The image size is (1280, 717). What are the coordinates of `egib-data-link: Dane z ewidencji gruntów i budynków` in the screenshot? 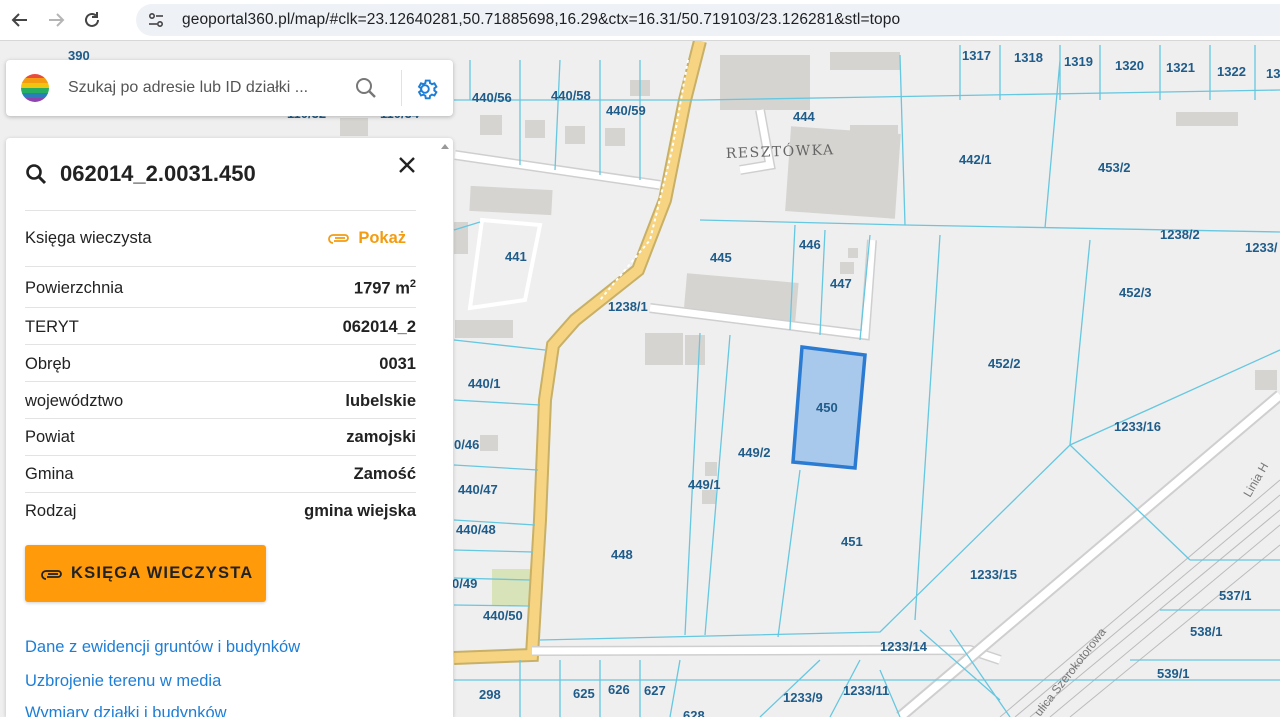 It's located at (162, 647).